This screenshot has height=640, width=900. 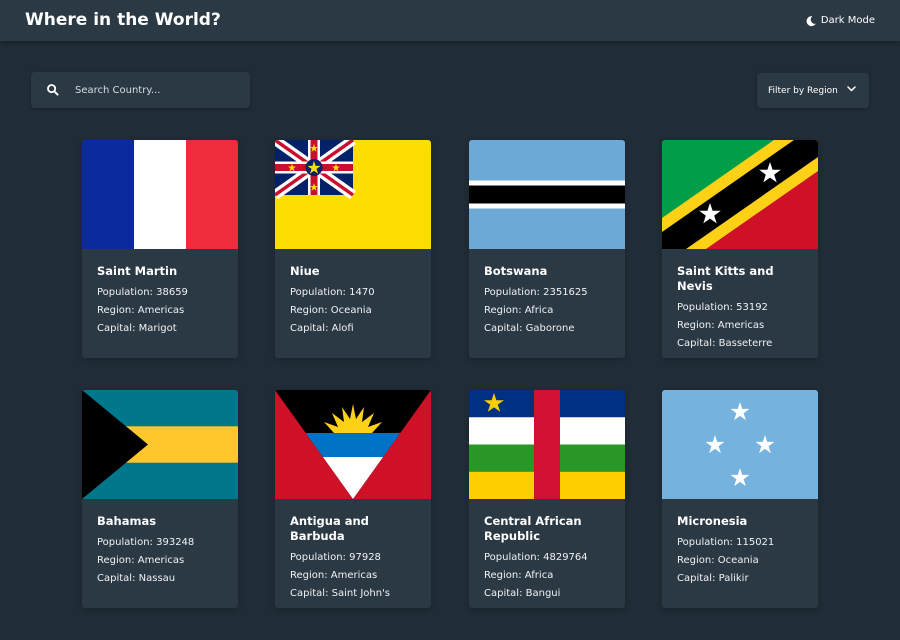 What do you see at coordinates (543, 593) in the screenshot?
I see `field-value: Bangui` at bounding box center [543, 593].